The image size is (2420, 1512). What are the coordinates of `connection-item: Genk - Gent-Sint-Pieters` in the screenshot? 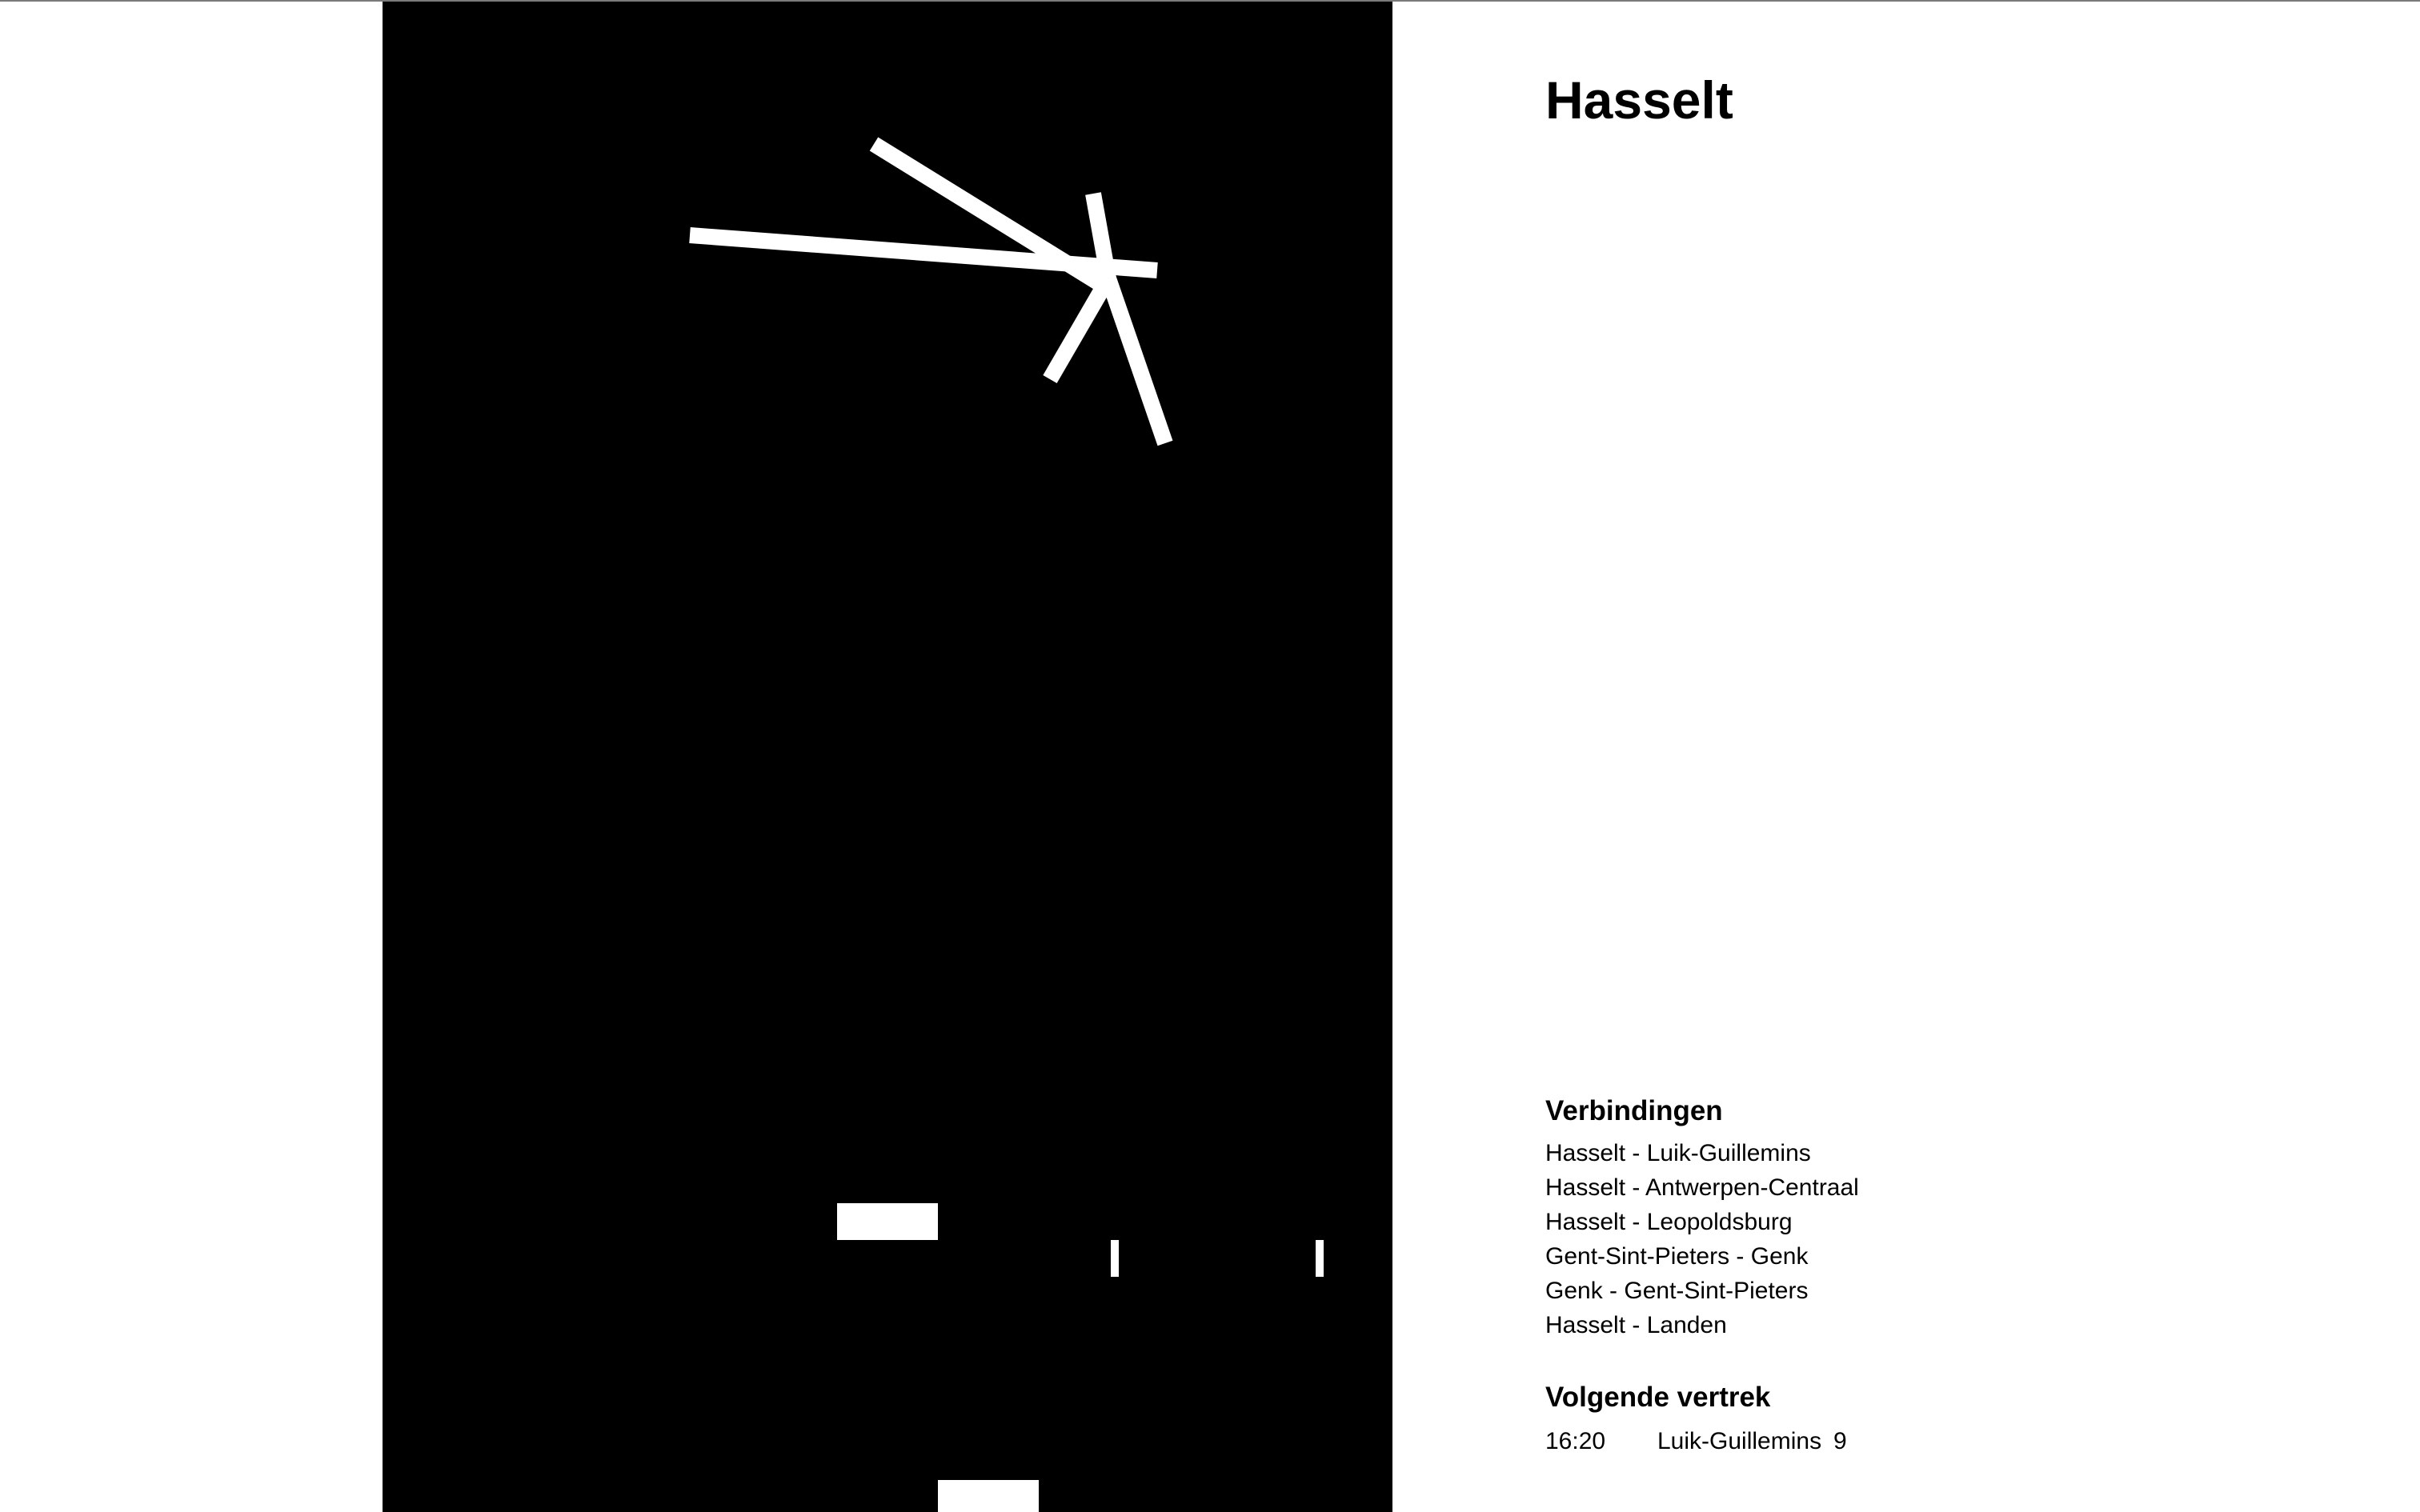 It's located at (1677, 1291).